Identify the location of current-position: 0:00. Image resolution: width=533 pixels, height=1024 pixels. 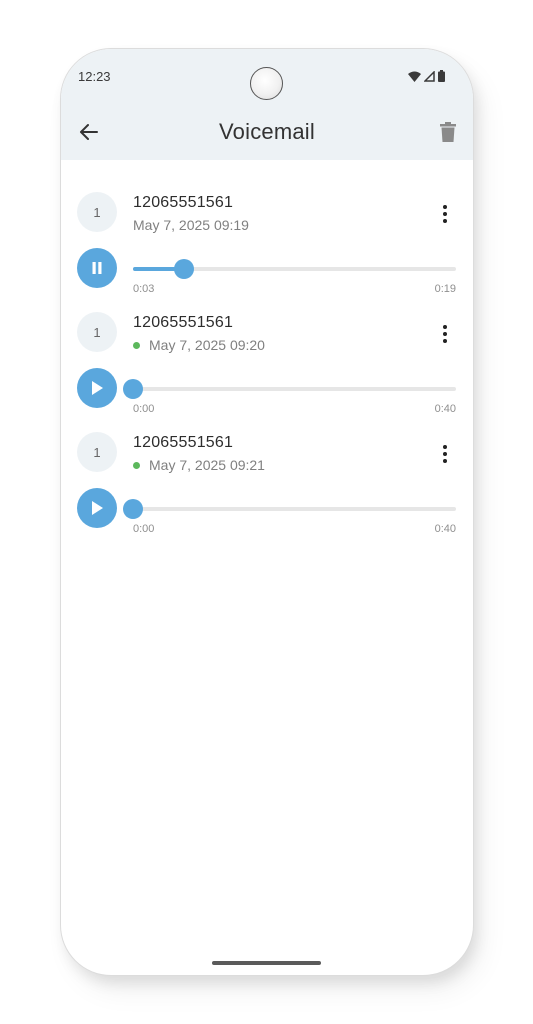
(144, 529).